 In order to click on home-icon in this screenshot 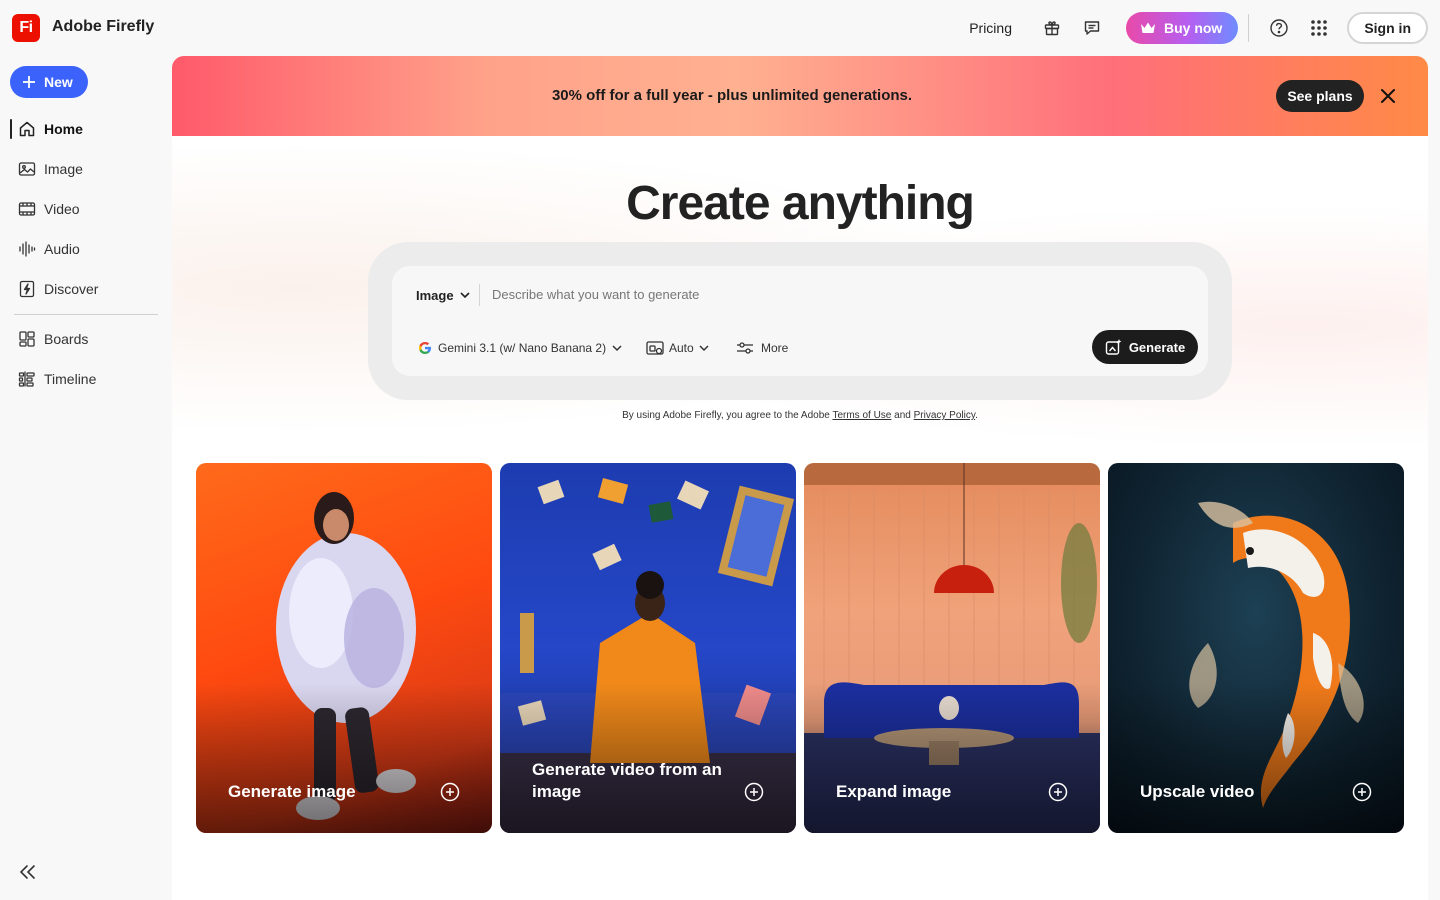, I will do `click(27, 129)`.